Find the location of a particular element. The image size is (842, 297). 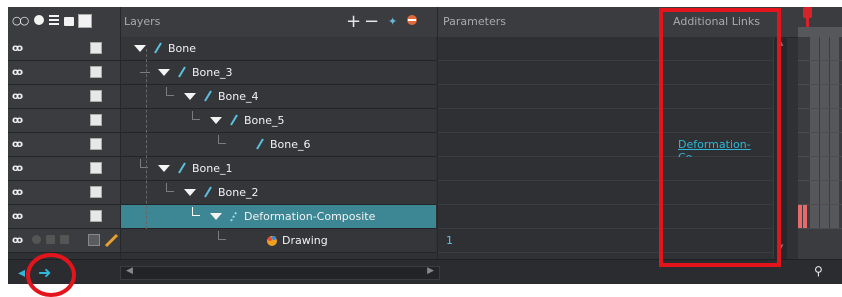

layer-color-swatch is located at coordinates (94, 240).